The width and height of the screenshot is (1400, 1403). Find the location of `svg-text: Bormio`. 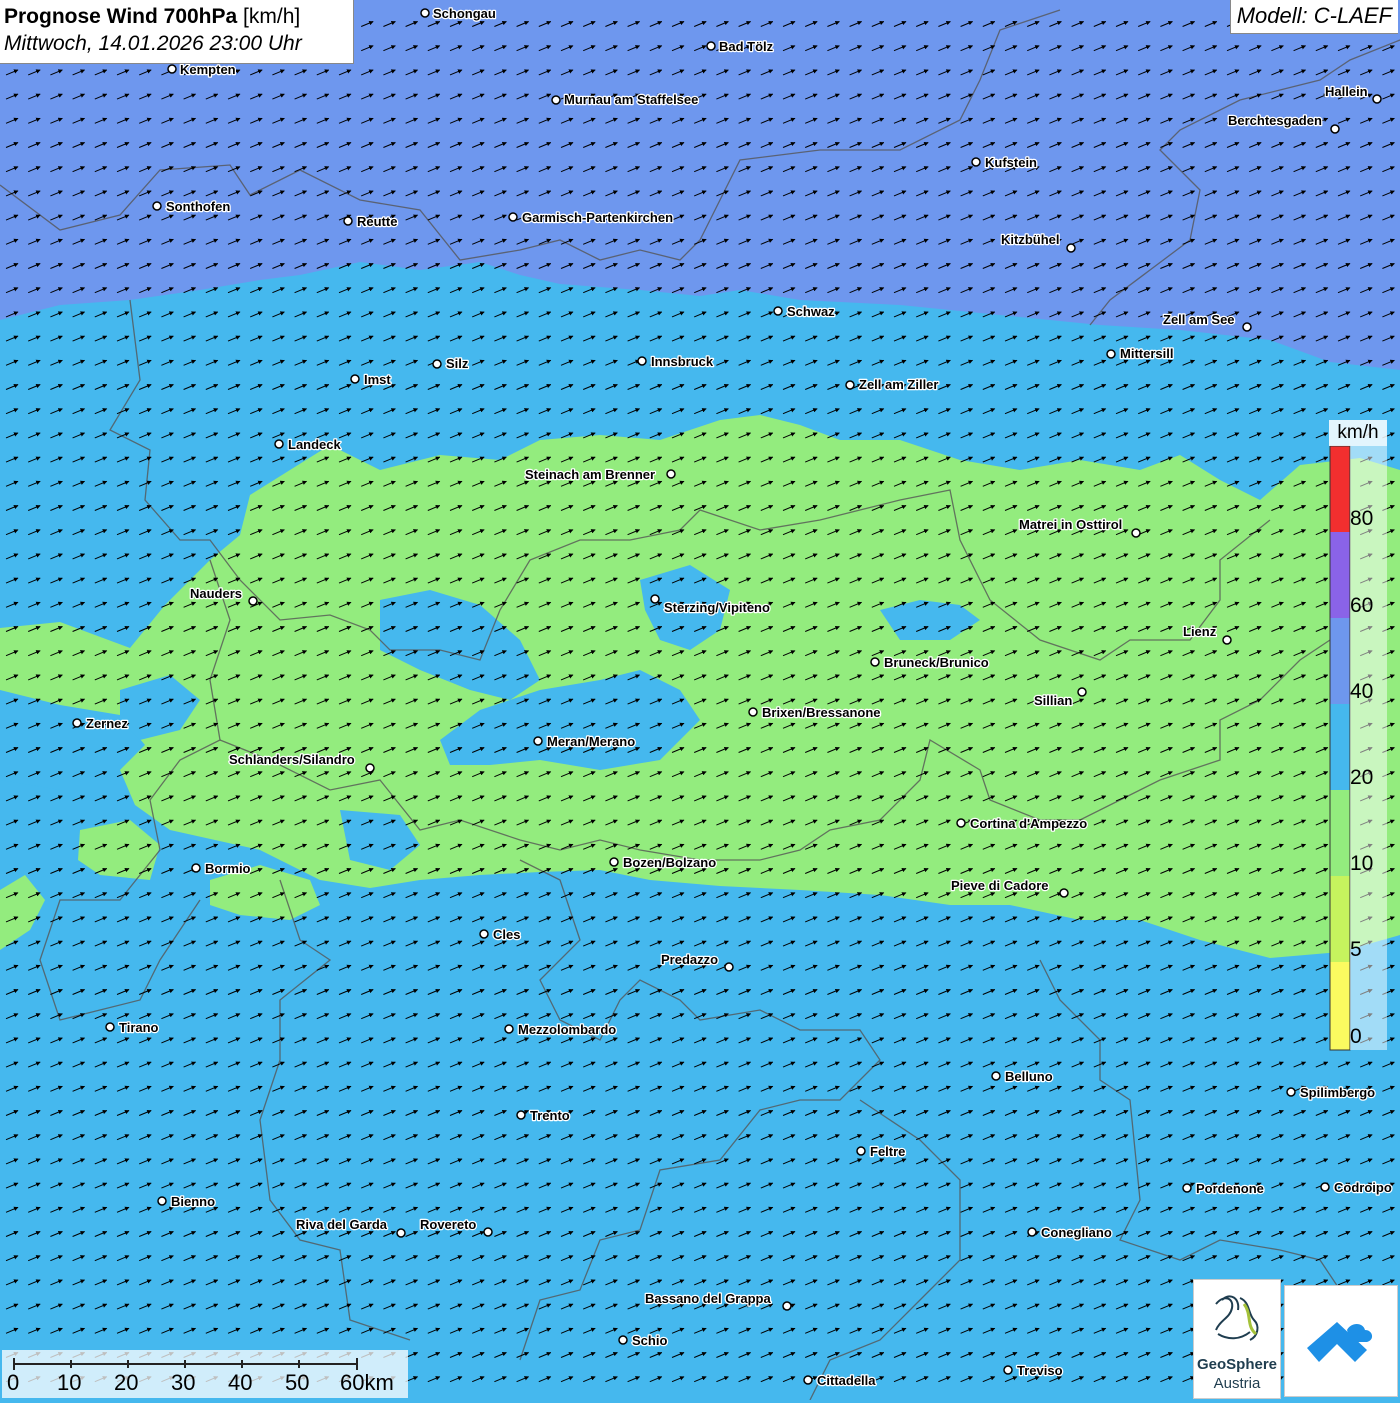

svg-text: Bormio is located at coordinates (228, 868).